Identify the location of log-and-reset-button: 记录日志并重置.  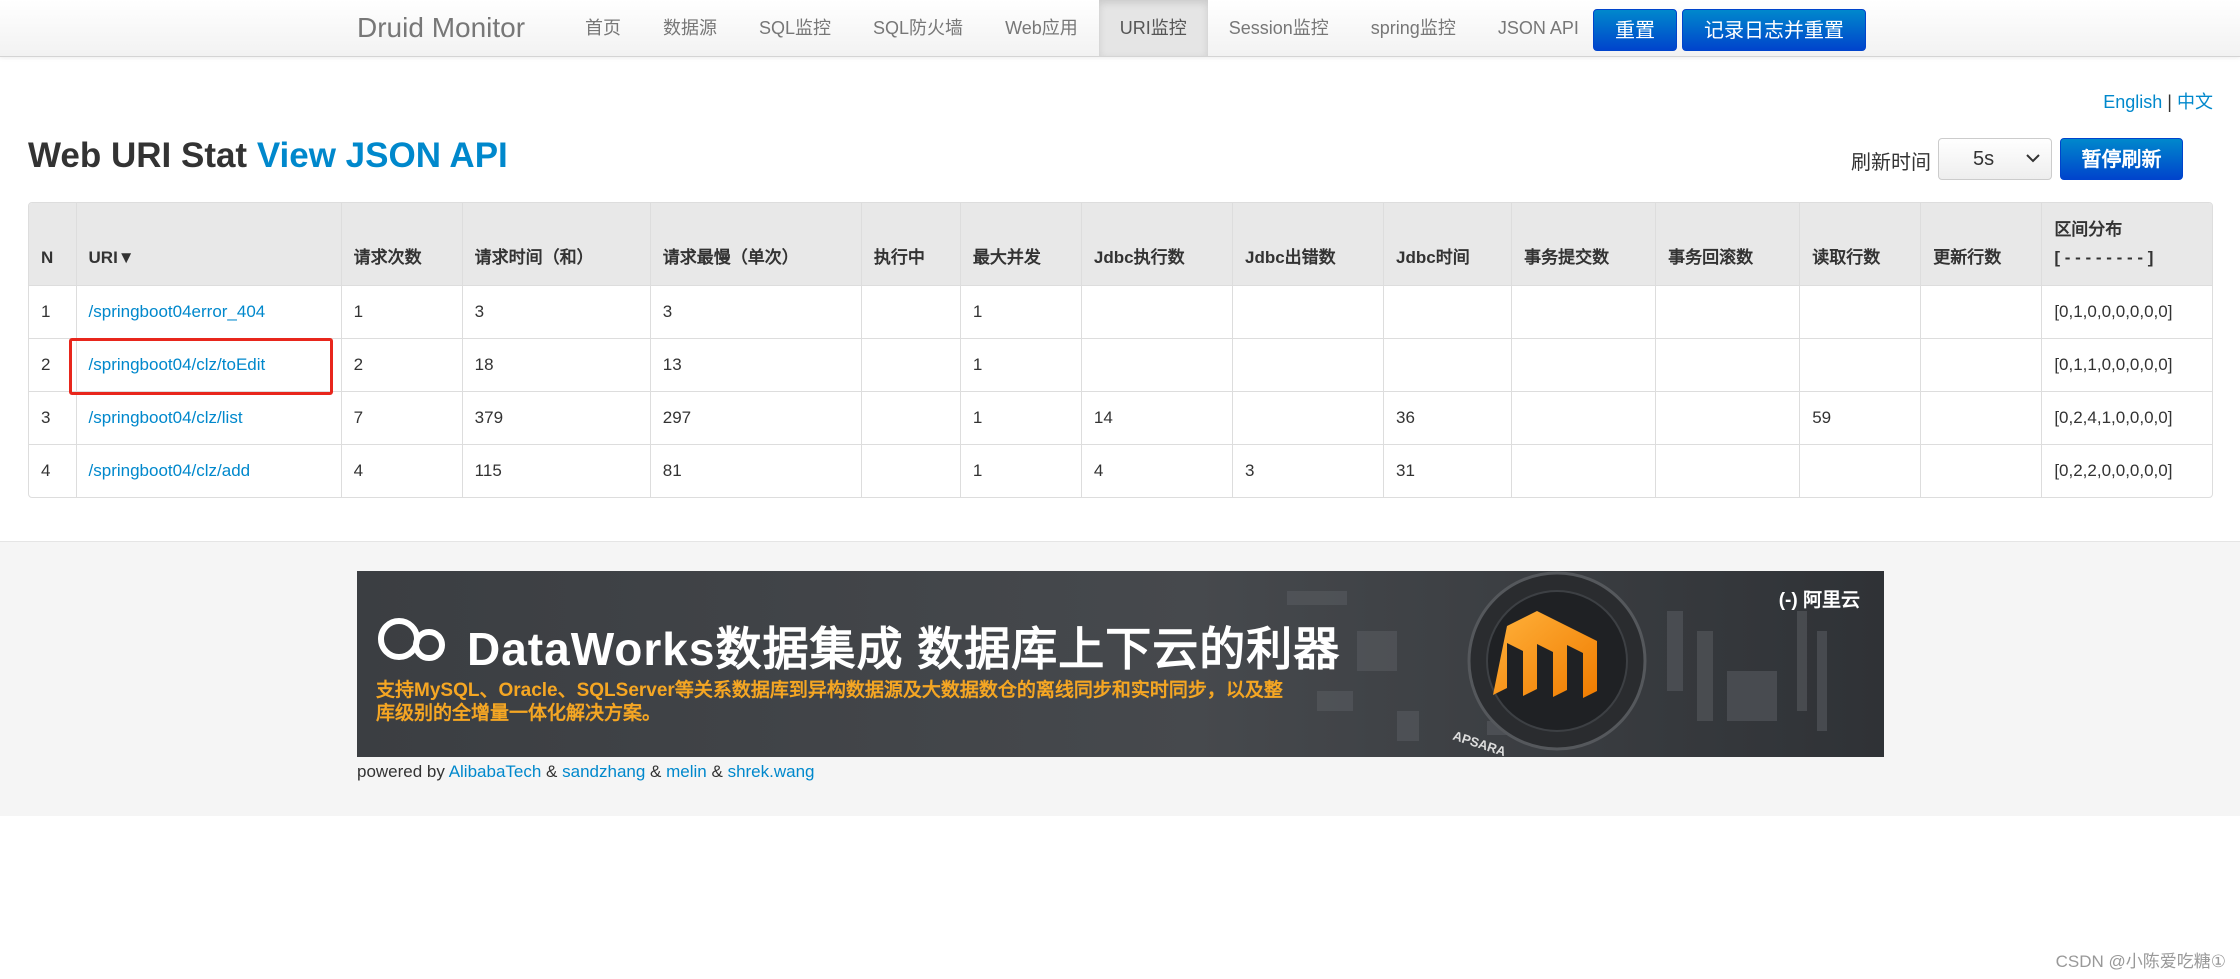
(1774, 30).